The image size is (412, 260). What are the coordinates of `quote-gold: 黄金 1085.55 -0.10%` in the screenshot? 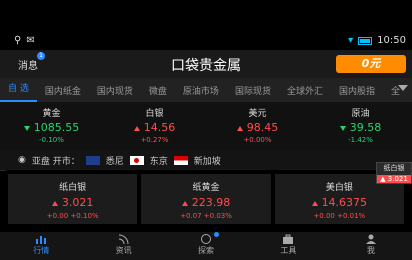 It's located at (51, 126).